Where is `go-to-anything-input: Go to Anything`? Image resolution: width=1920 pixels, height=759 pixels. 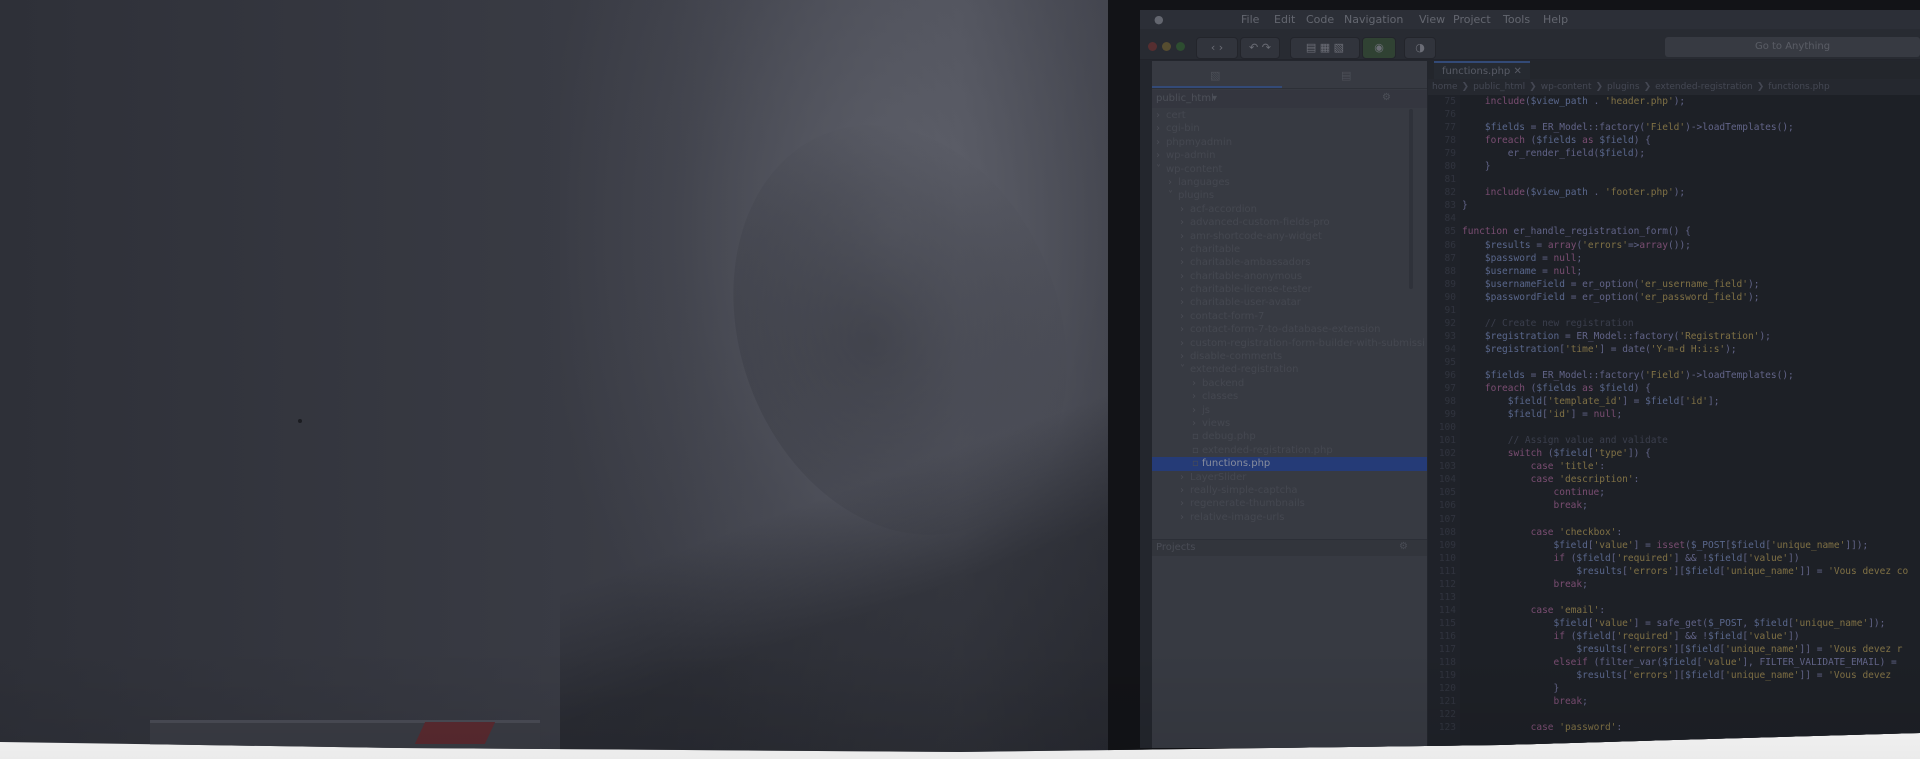
go-to-anything-input: Go to Anything is located at coordinates (1792, 47).